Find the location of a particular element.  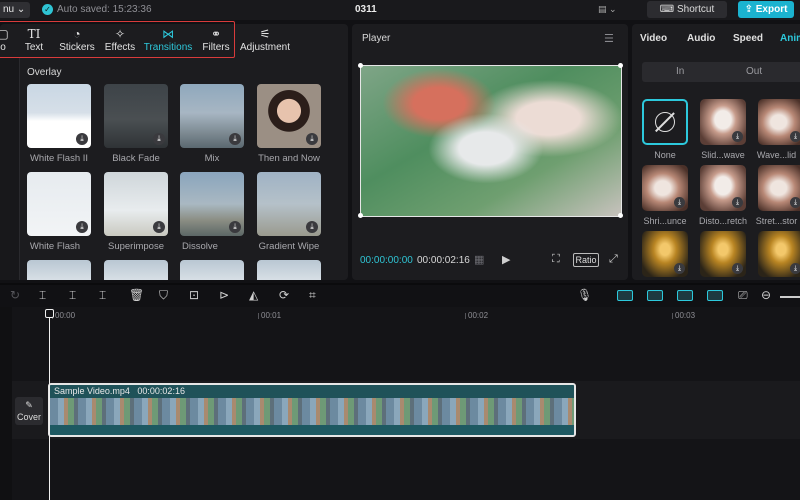

rotate-icon: ⟳ is located at coordinates (284, 295).